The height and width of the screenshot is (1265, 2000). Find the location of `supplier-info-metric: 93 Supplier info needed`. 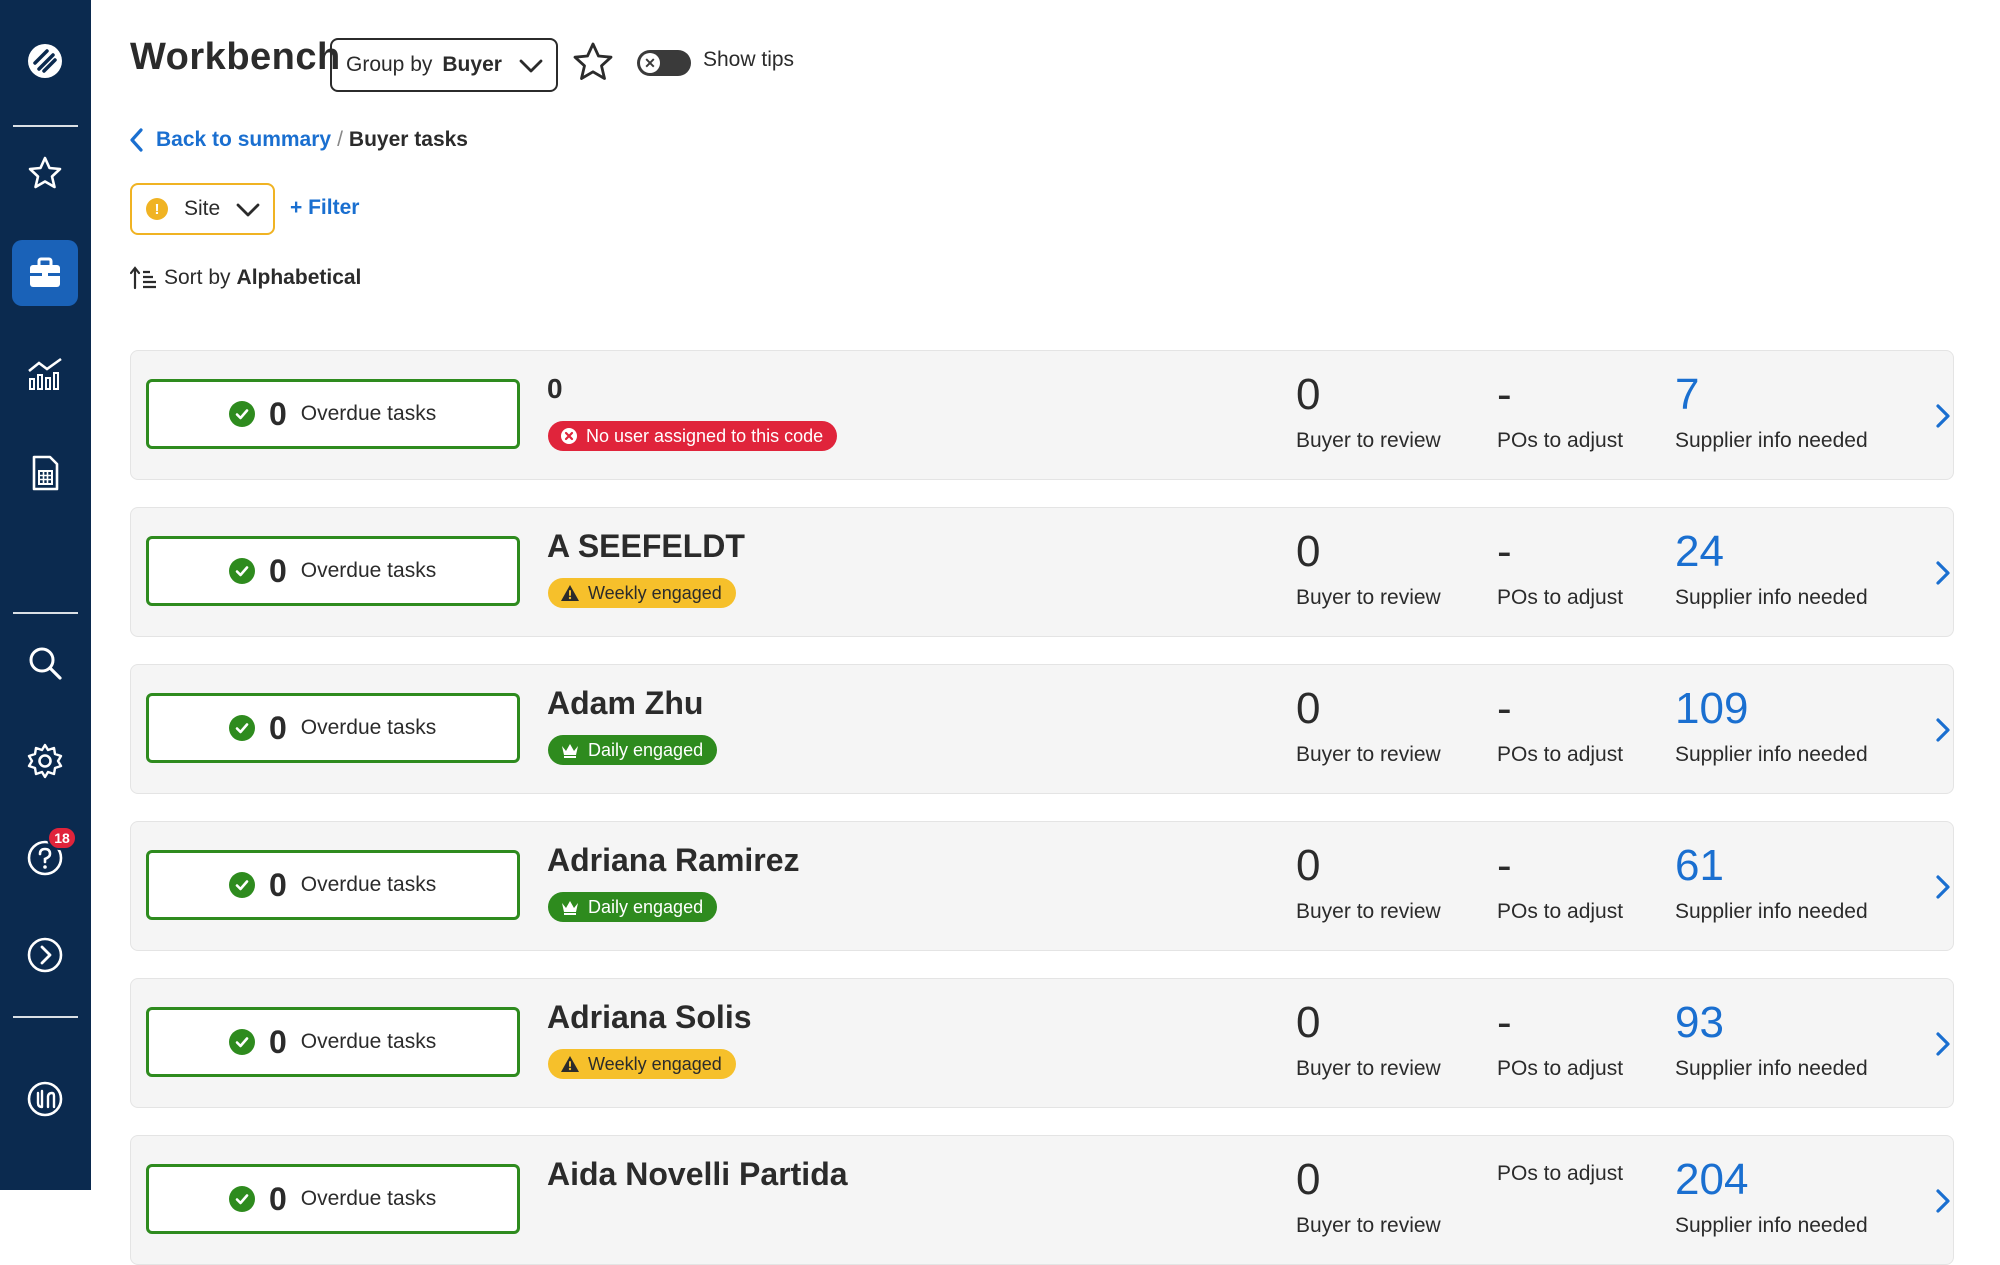

supplier-info-metric: 93 Supplier info needed is located at coordinates (1771, 1039).